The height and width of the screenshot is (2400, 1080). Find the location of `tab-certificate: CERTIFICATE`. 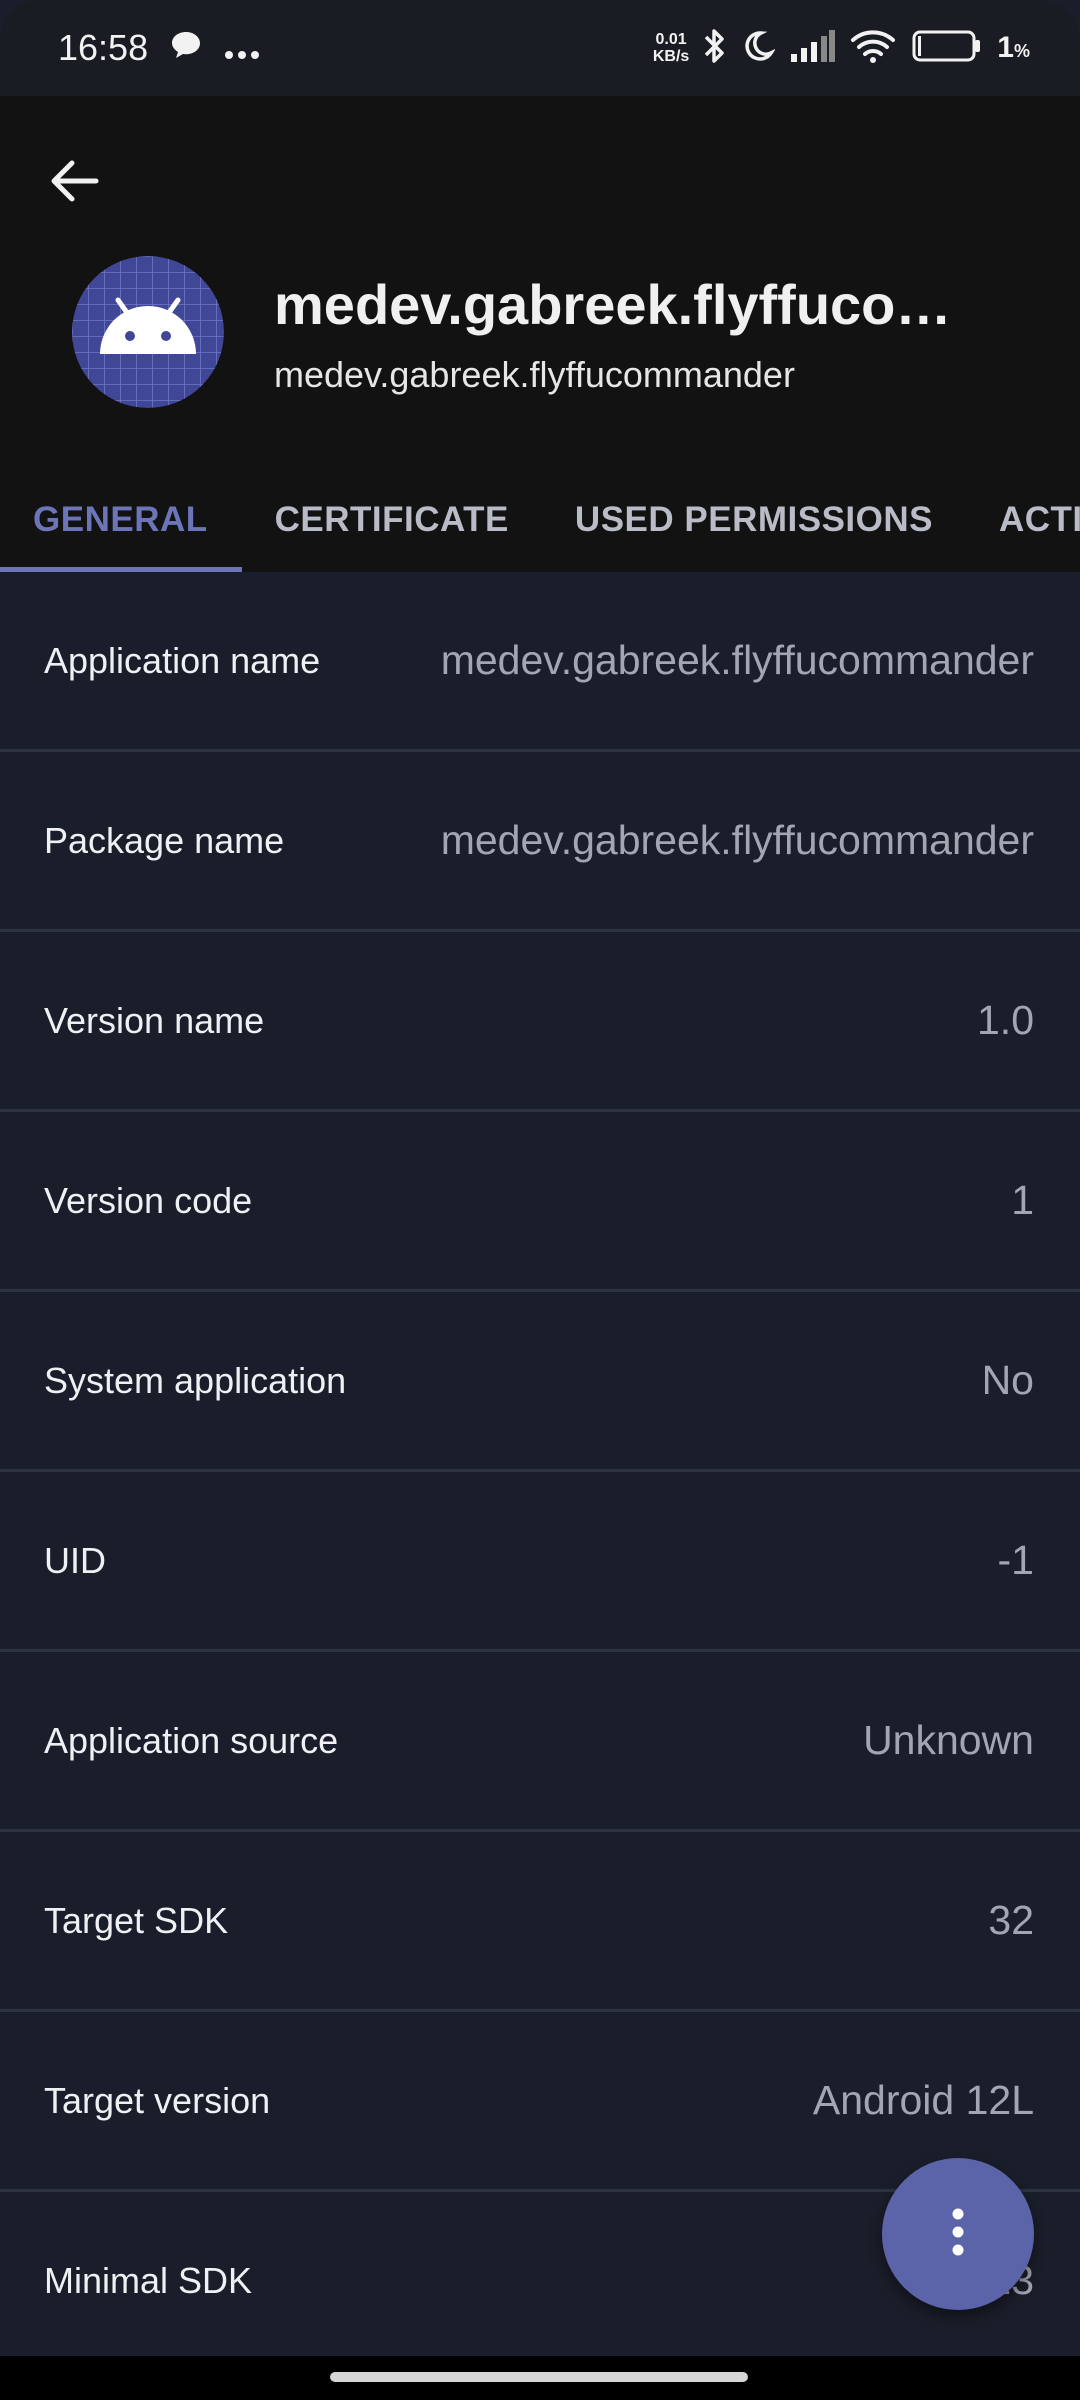

tab-certificate: CERTIFICATE is located at coordinates (392, 529).